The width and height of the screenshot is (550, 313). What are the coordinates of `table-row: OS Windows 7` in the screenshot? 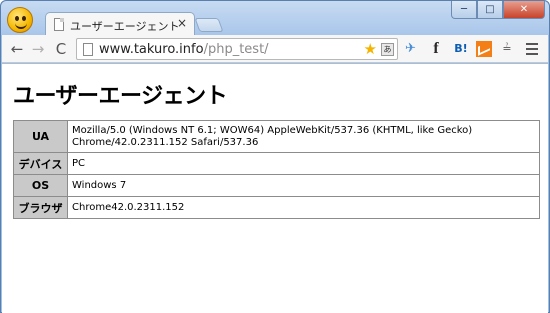 It's located at (276, 185).